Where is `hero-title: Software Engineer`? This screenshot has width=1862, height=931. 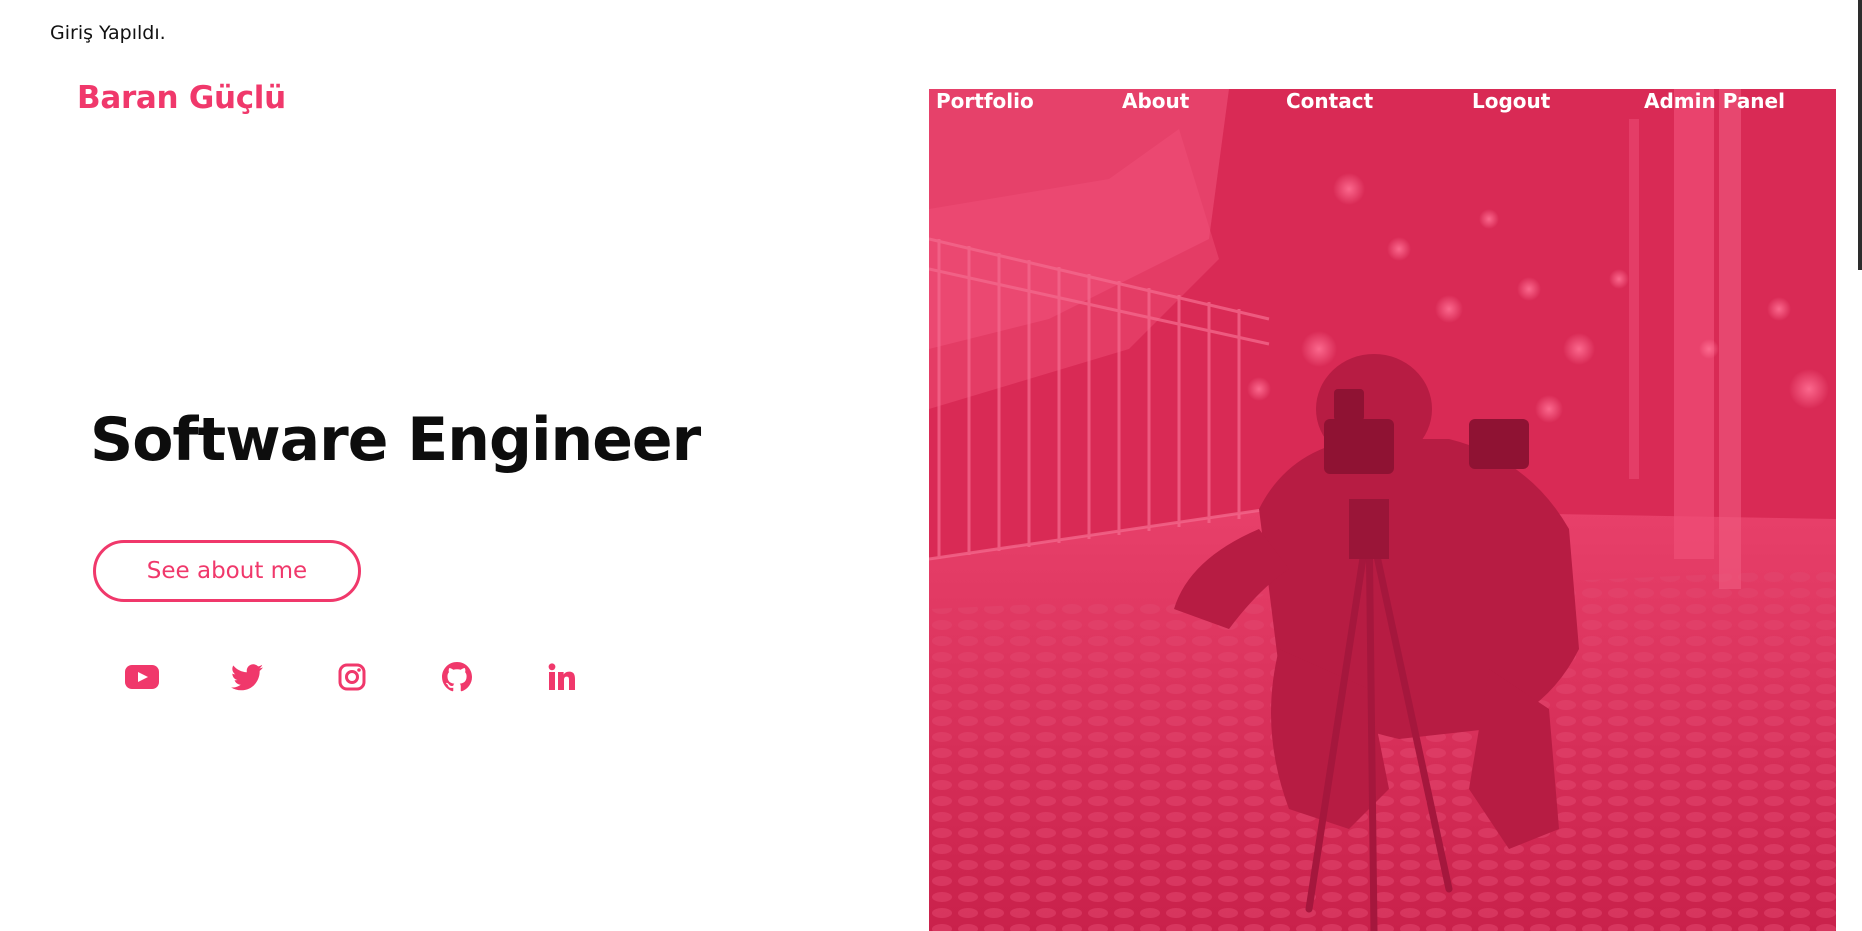
hero-title: Software Engineer is located at coordinates (395, 440).